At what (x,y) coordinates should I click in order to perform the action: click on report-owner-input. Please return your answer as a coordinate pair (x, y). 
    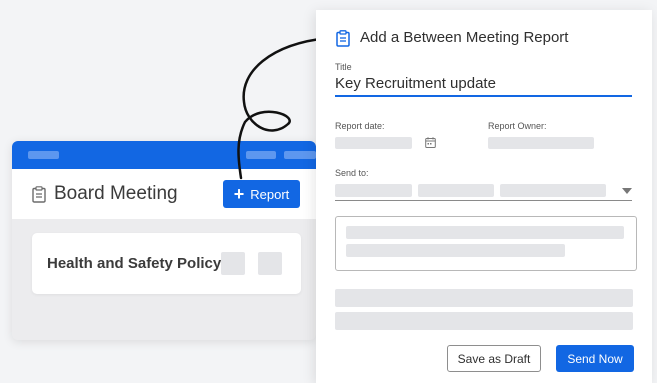
    Looking at the image, I should click on (541, 143).